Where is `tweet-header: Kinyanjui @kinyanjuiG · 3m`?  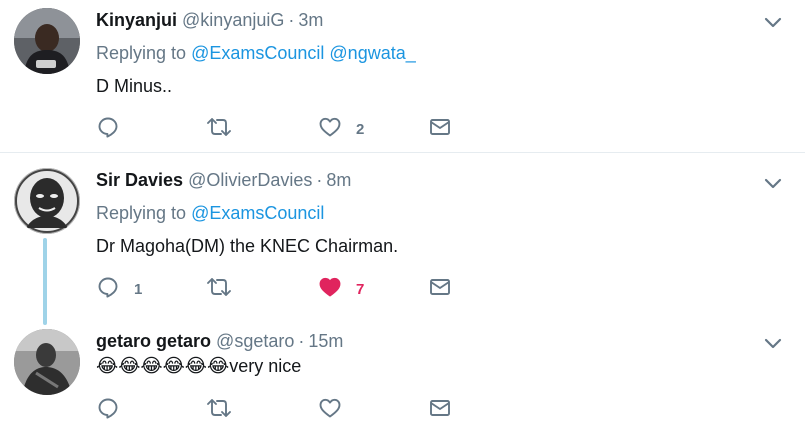
tweet-header: Kinyanjui @kinyanjuiG · 3m is located at coordinates (209, 20).